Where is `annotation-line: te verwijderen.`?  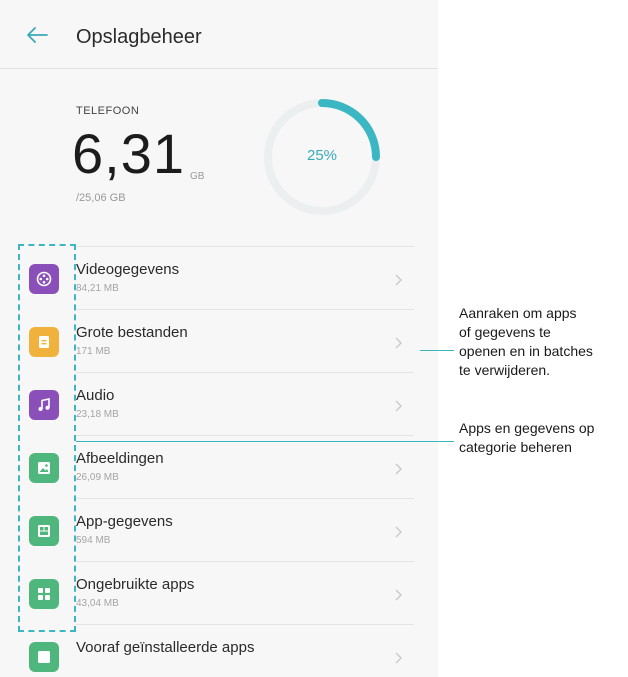 annotation-line: te verwijderen. is located at coordinates (505, 370).